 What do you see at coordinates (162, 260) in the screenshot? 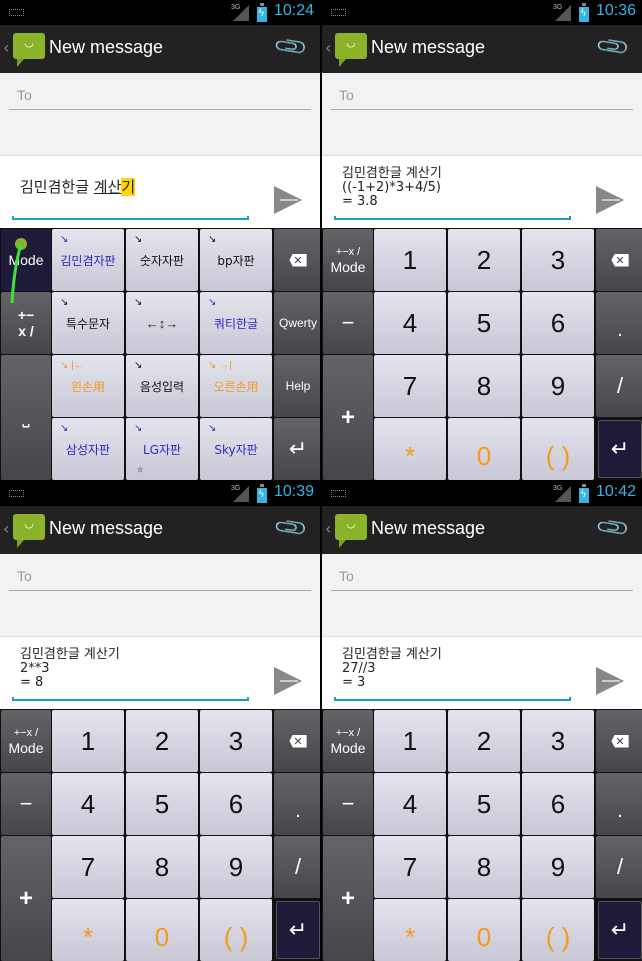
I see `layout-key: ↘ 숫자자판` at bounding box center [162, 260].